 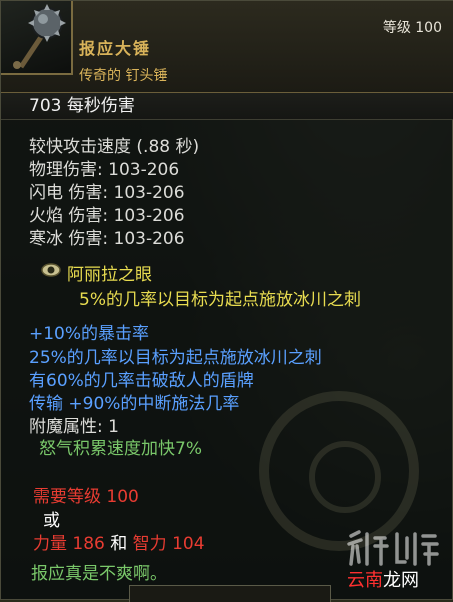 What do you see at coordinates (107, 239) in the screenshot?
I see `cold-damage: 寒冰 伤害: 103-206` at bounding box center [107, 239].